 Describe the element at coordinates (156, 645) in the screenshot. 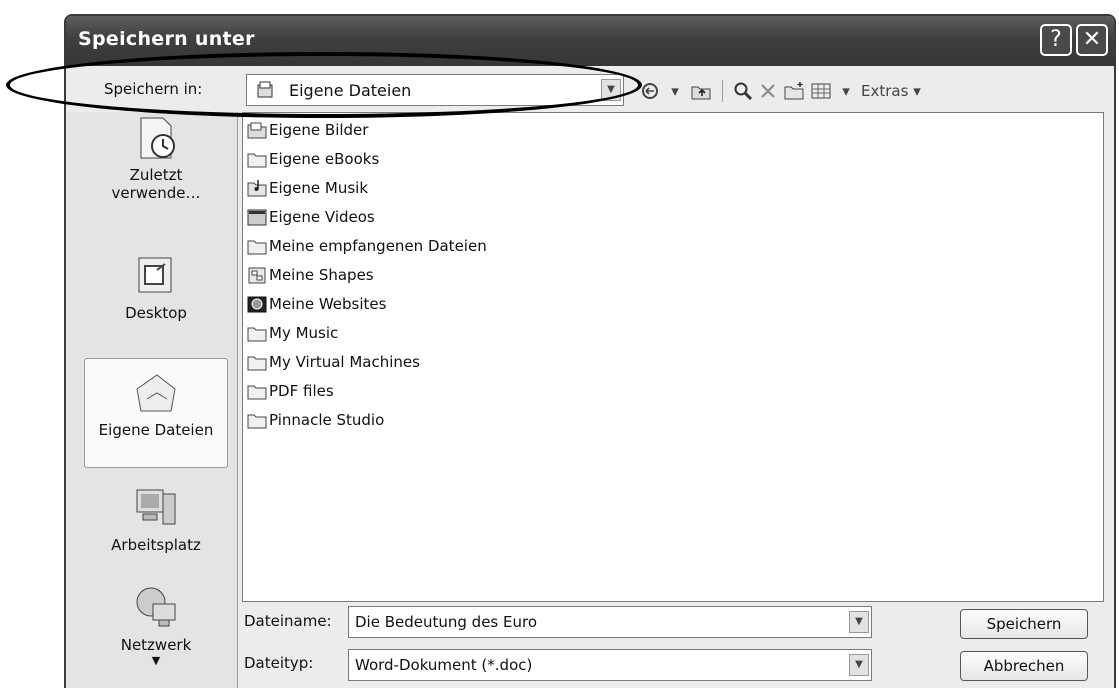

I see `place-label: Netzwerk` at that location.